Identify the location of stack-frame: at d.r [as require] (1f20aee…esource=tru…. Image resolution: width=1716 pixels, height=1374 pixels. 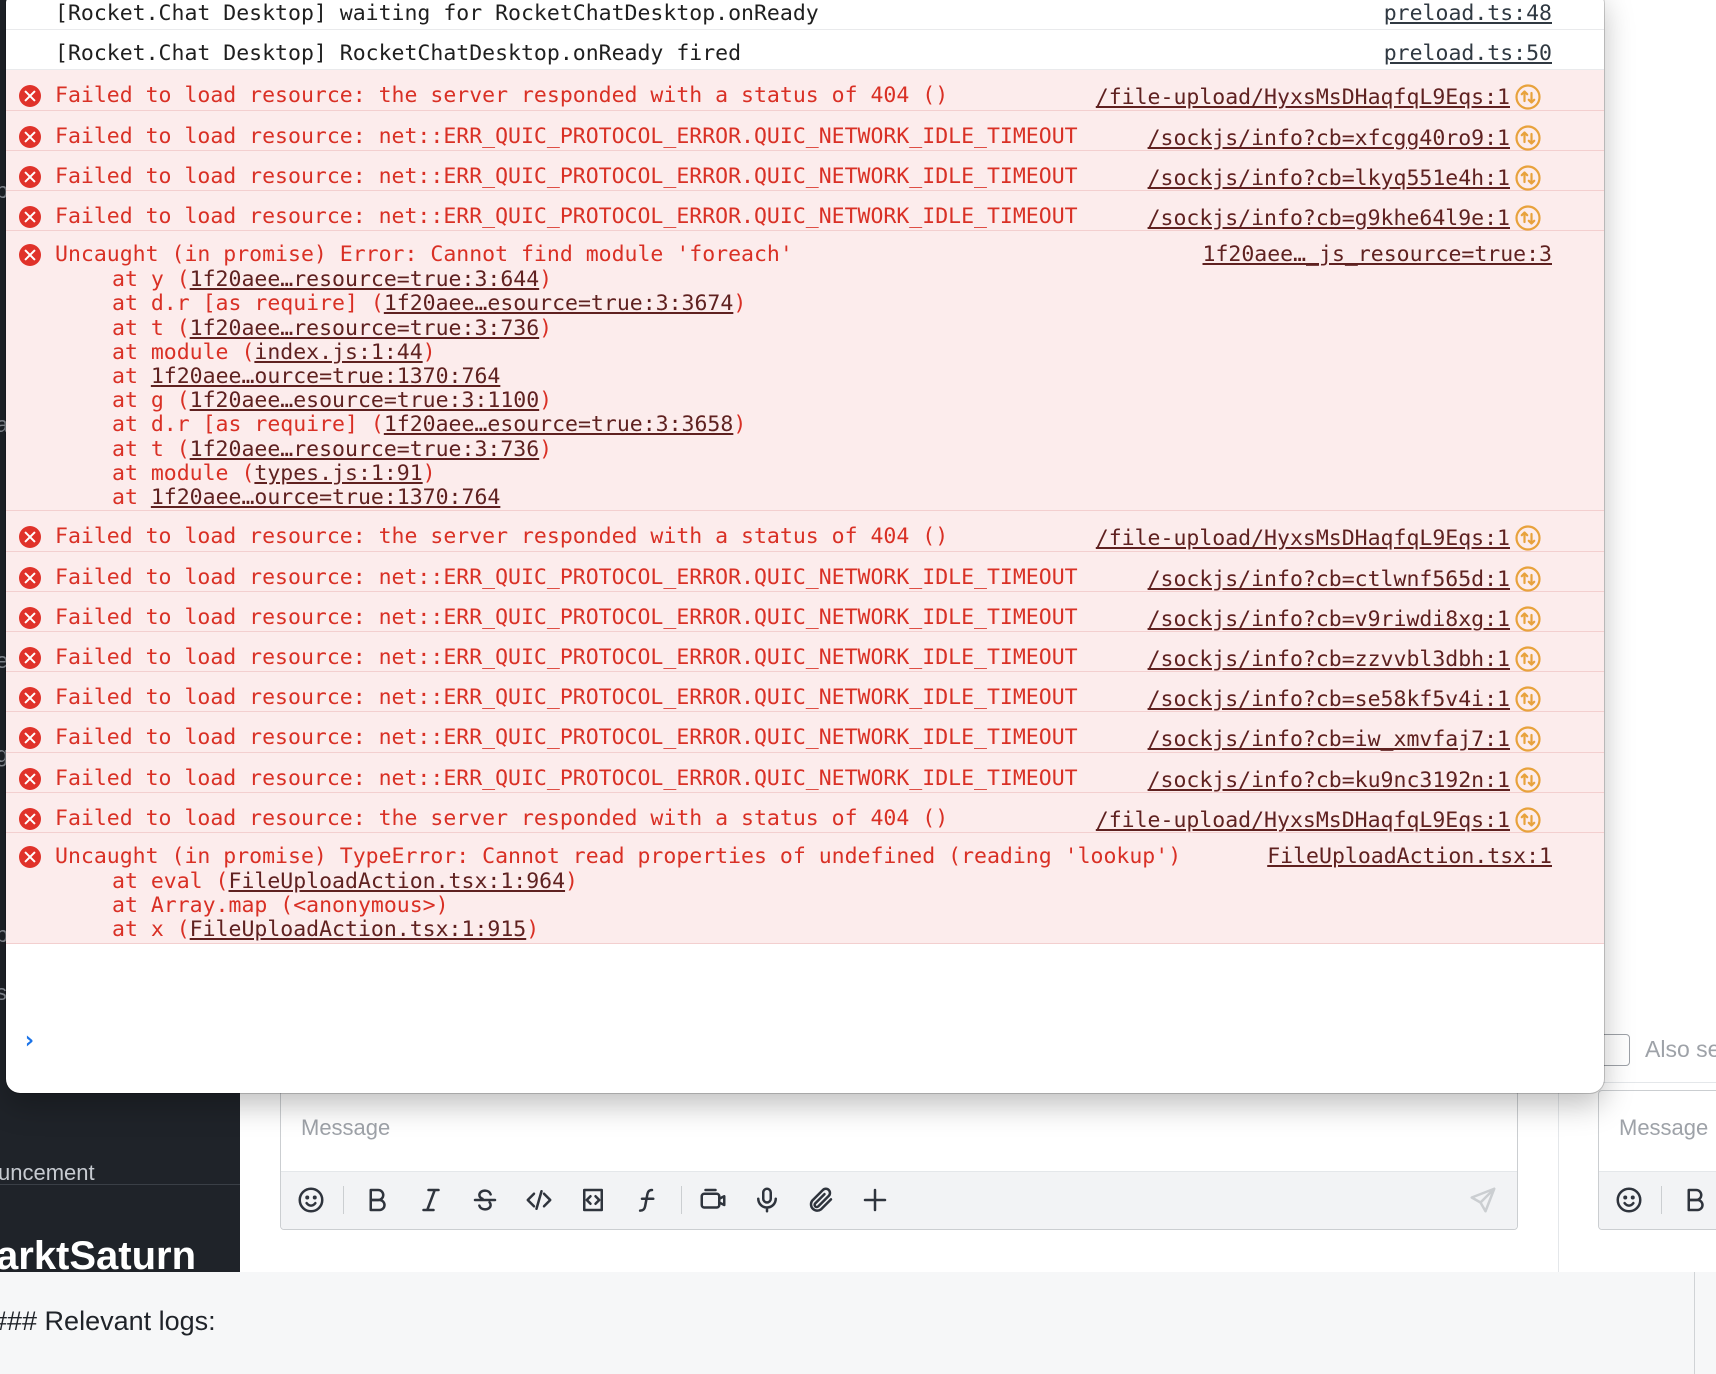
(429, 425).